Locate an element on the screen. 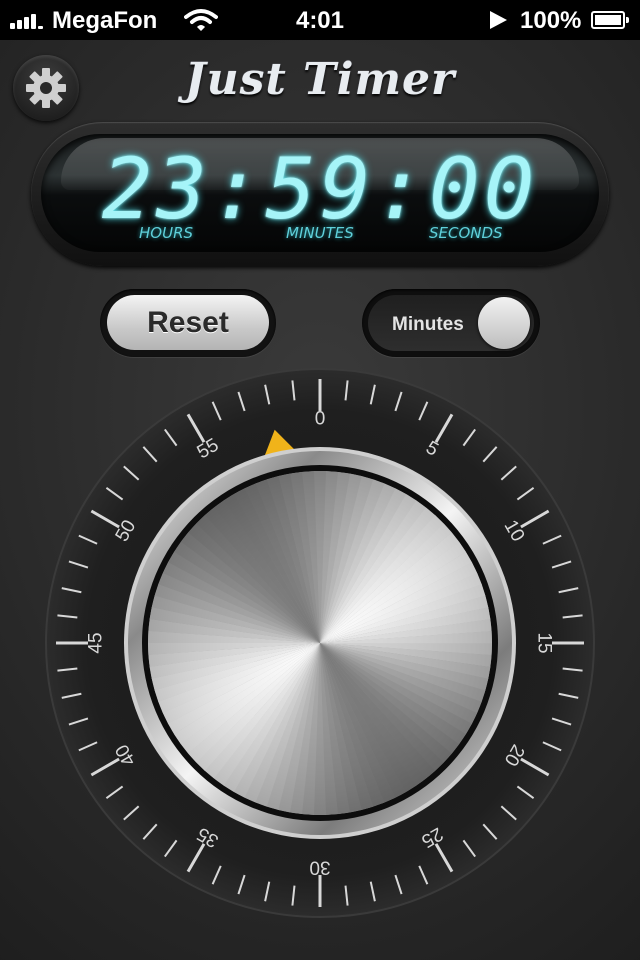 Image resolution: width=640 pixels, height=960 pixels. battery-percent: 100% is located at coordinates (551, 20).